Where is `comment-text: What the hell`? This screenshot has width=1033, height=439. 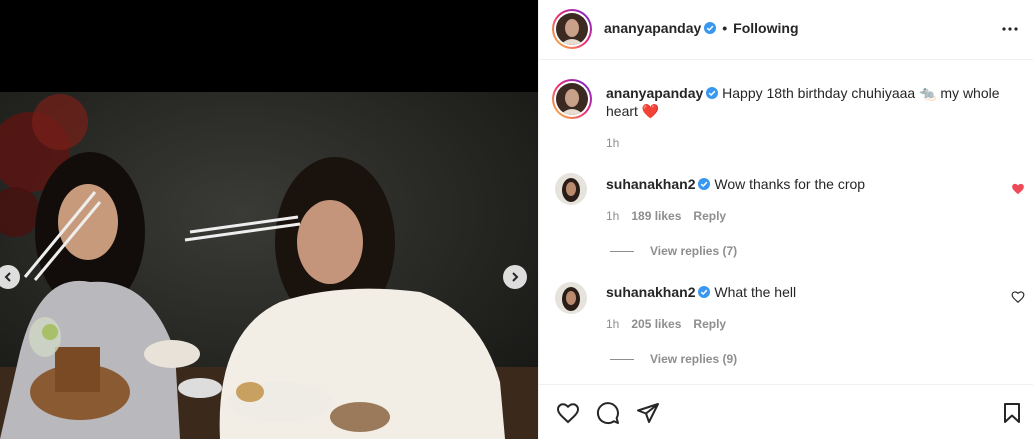 comment-text: What the hell is located at coordinates (755, 292).